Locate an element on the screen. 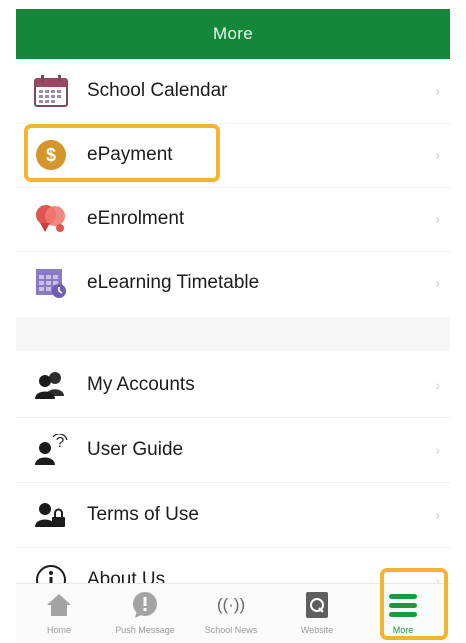 The height and width of the screenshot is (643, 466). page-title: More is located at coordinates (233, 33).